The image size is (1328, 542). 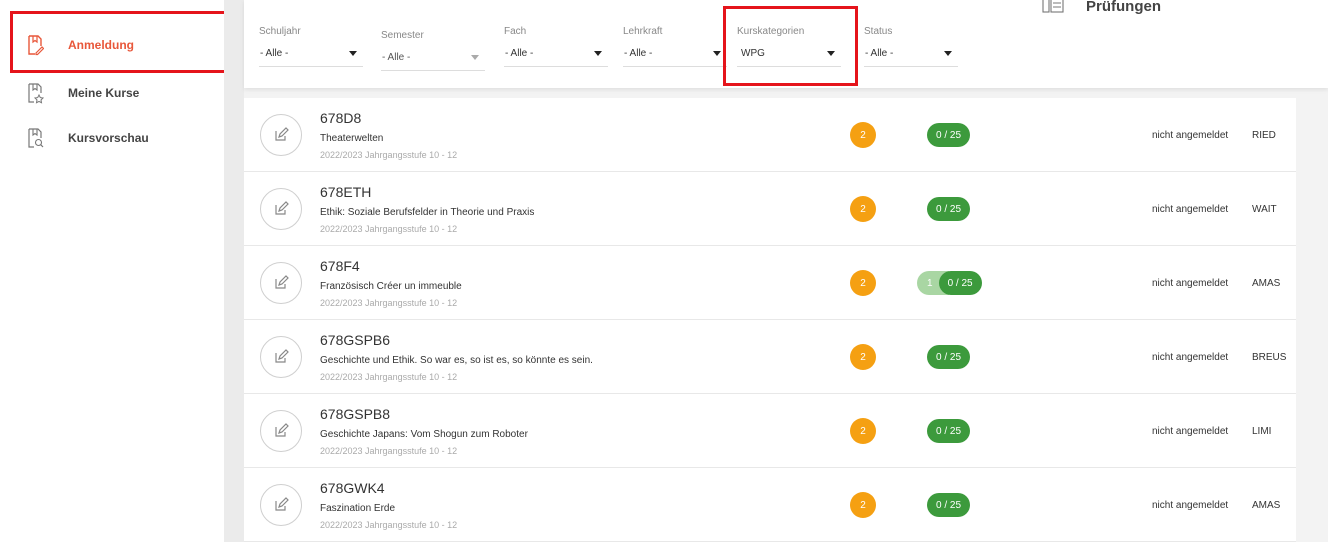 I want to click on course-code: 678D8, so click(x=341, y=118).